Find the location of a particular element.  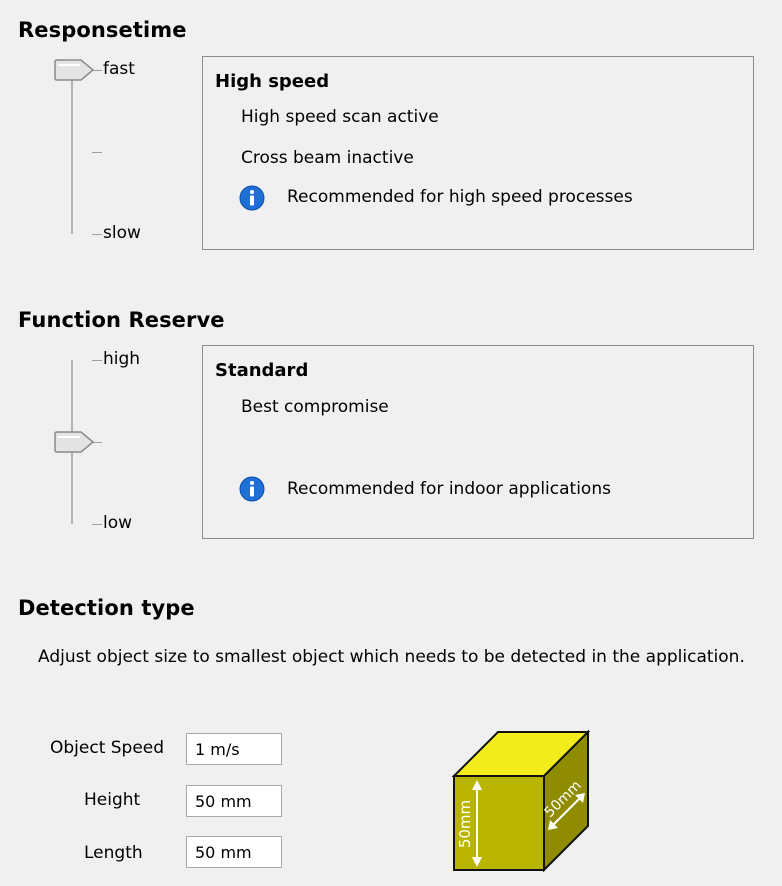

panel-title: High speed is located at coordinates (272, 81).